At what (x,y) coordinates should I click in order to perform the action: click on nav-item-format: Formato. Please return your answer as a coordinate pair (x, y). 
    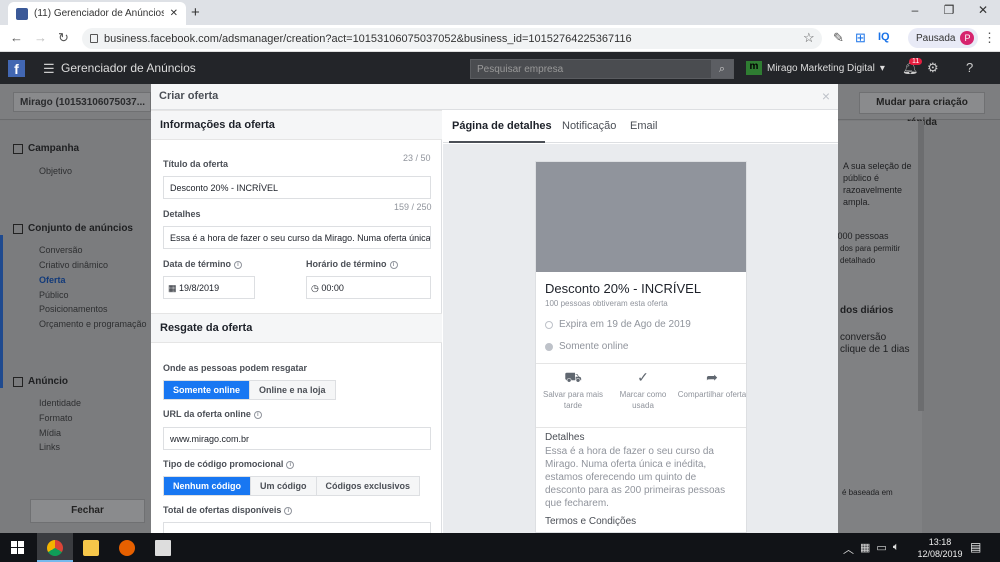
    Looking at the image, I should click on (56, 418).